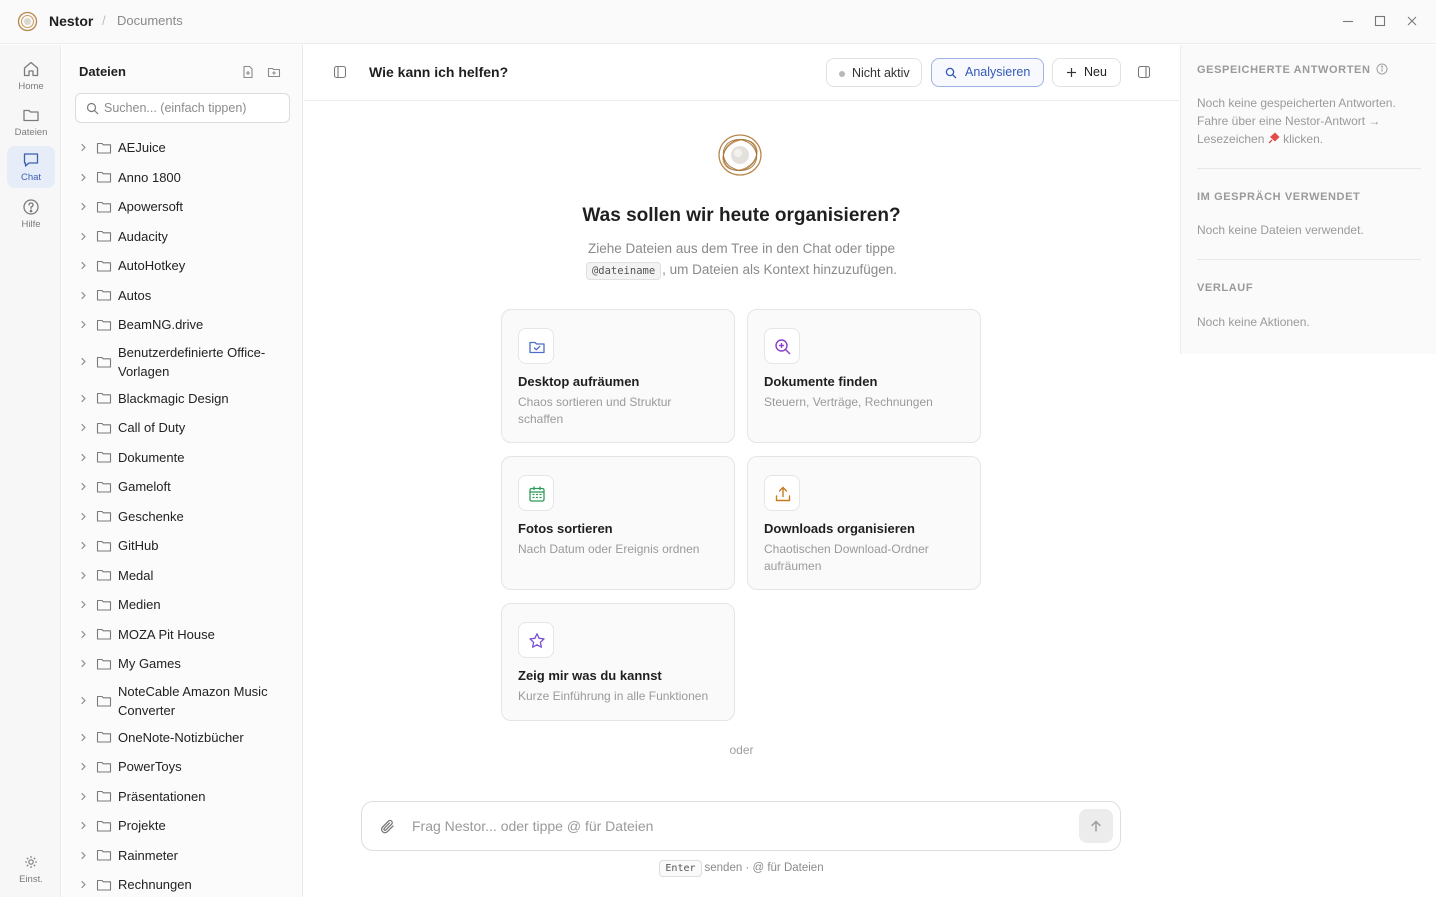 The image size is (1436, 897). I want to click on rail-item-files: Dateien, so click(31, 122).